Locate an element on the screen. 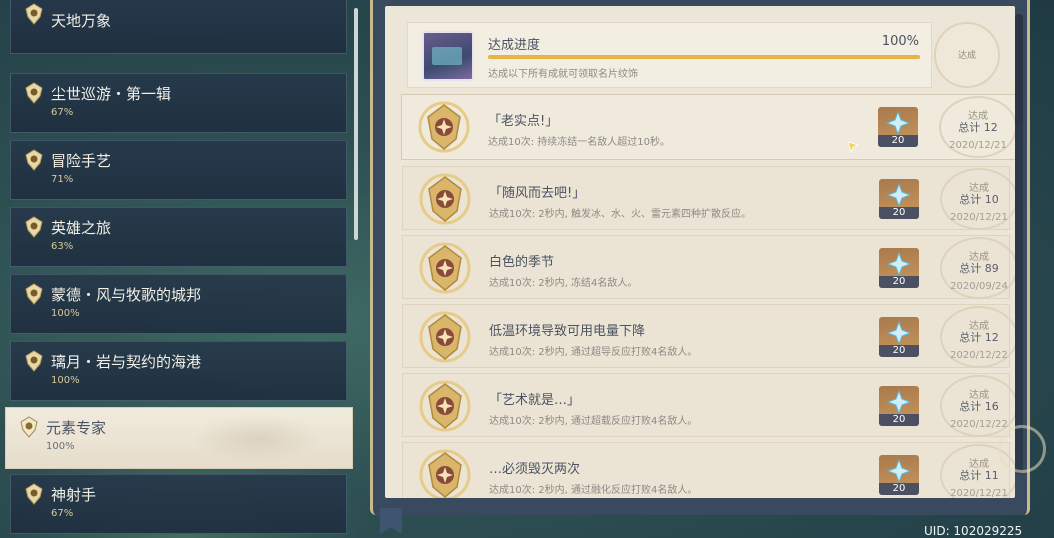 Image resolution: width=1054 pixels, height=538 pixels. decorative-ring is located at coordinates (1022, 449).